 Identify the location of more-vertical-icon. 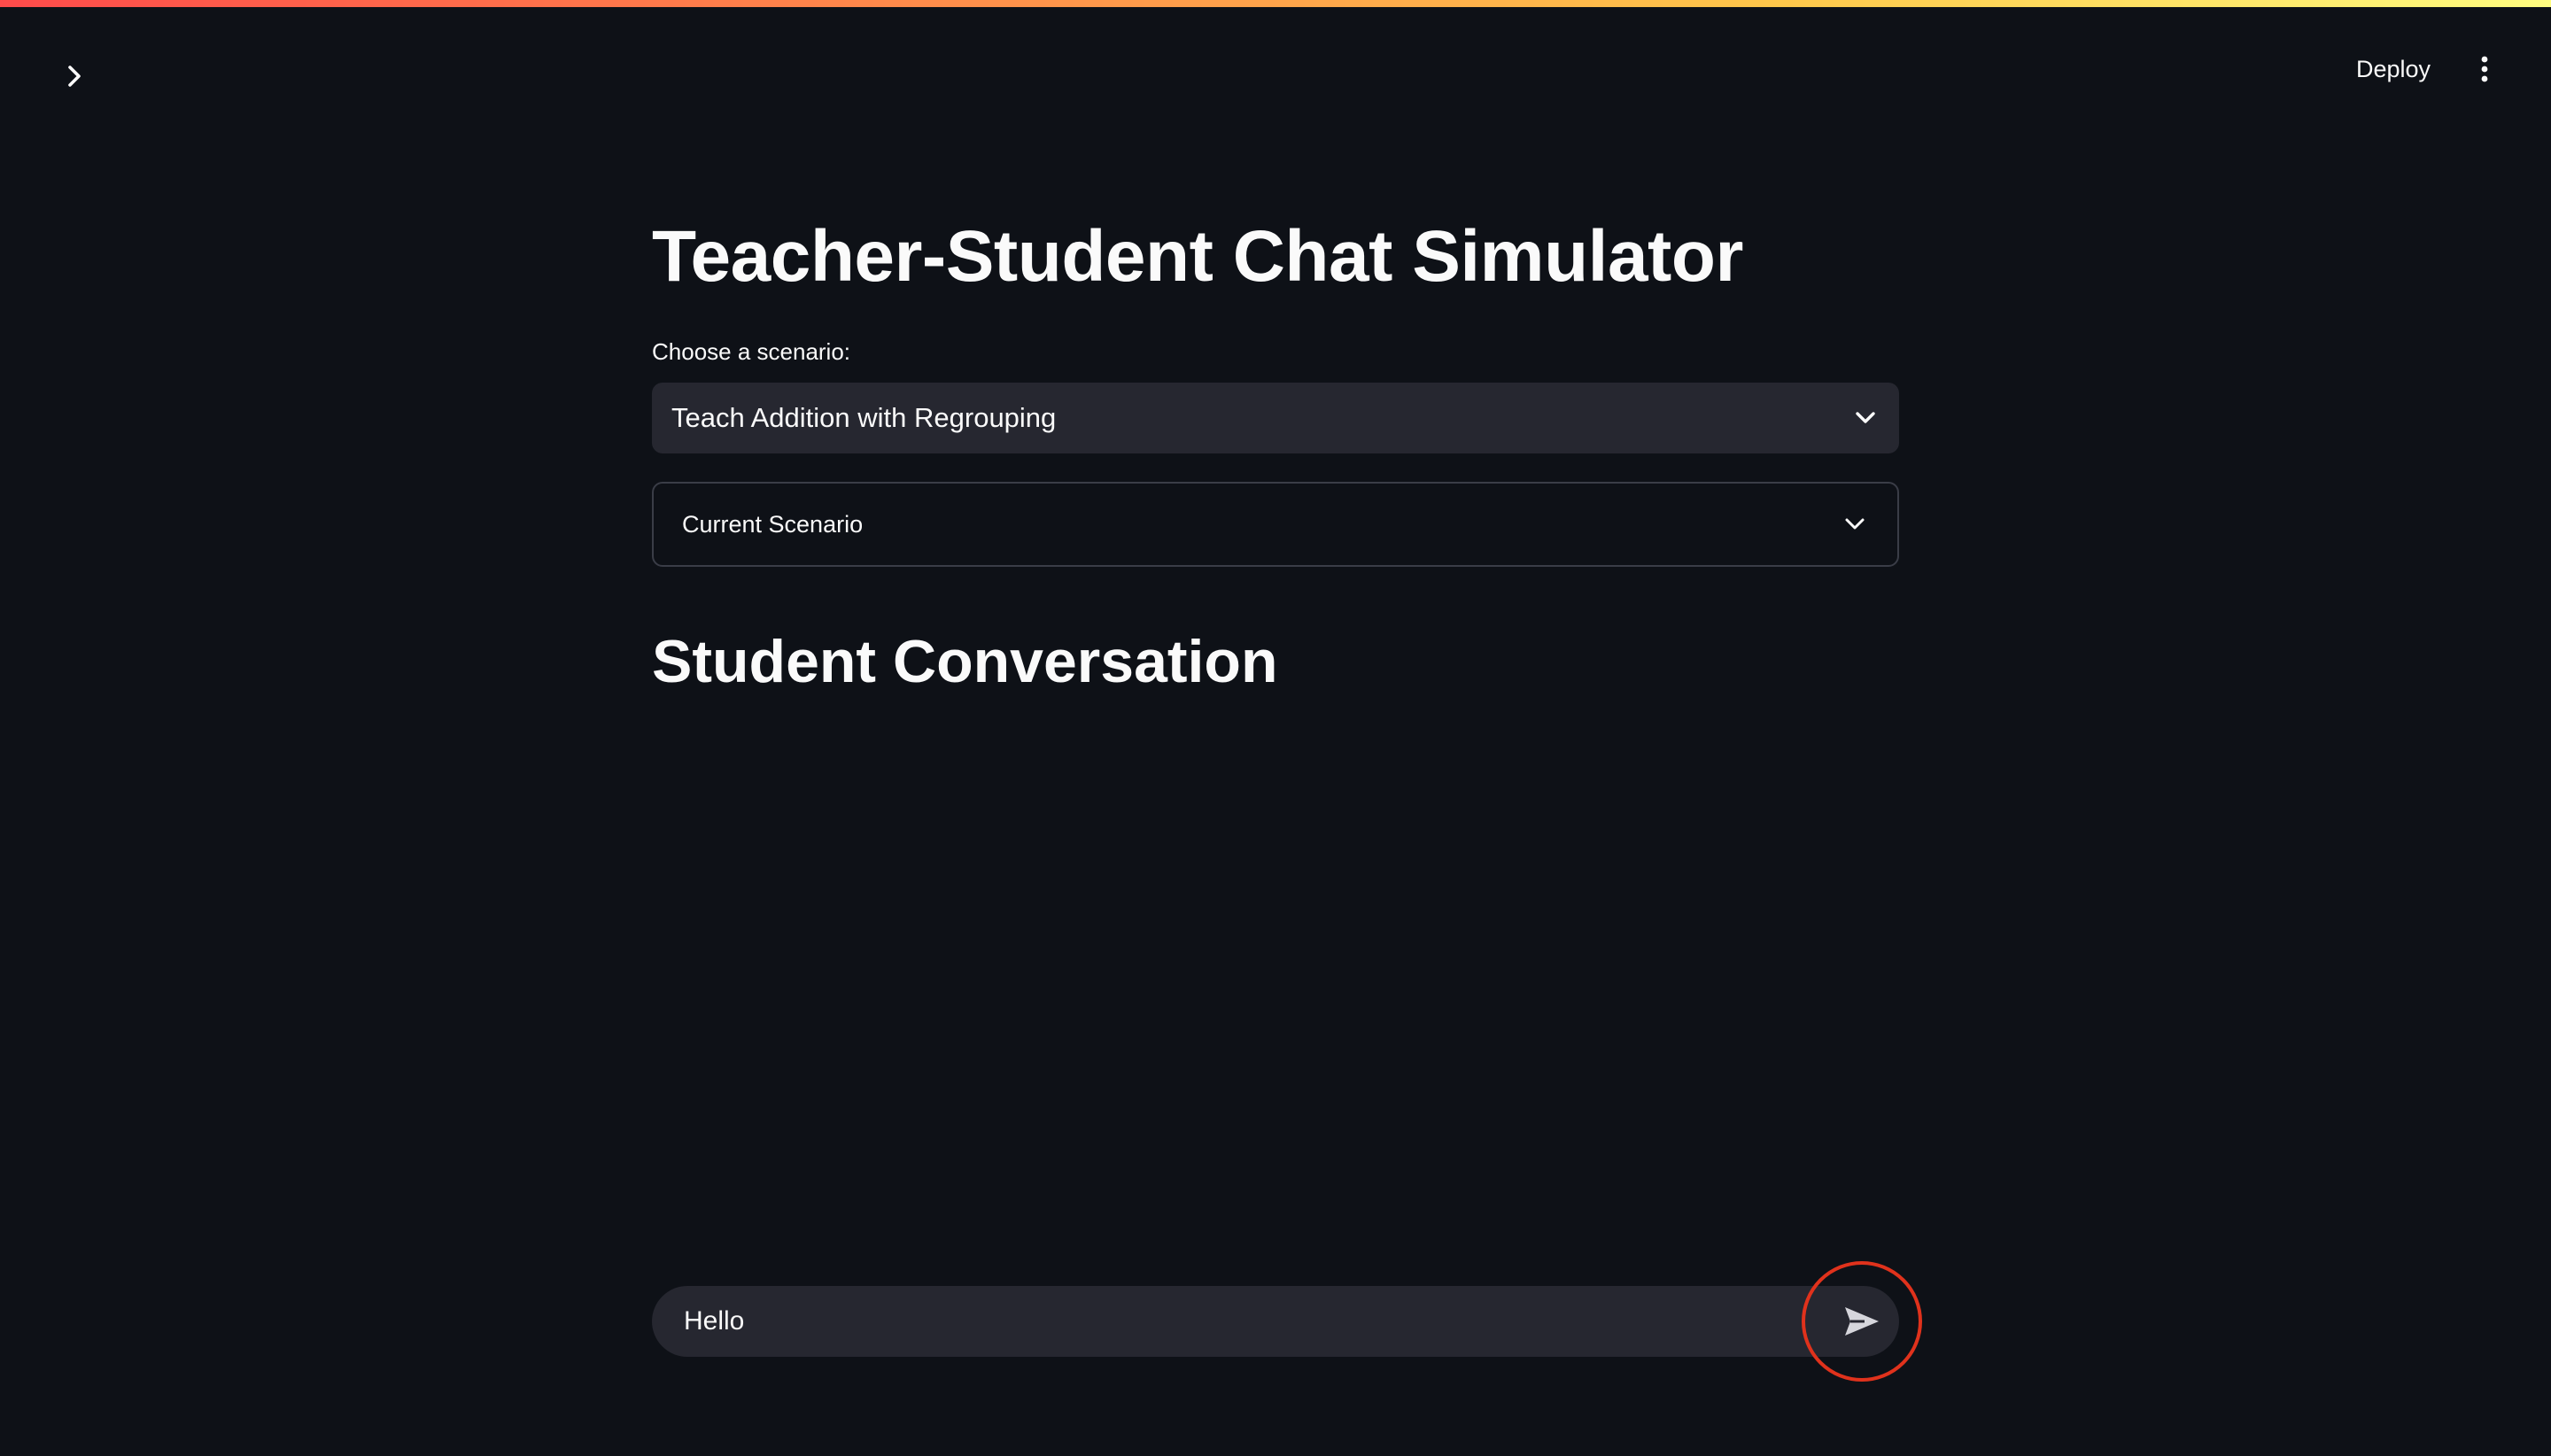
(2484, 69).